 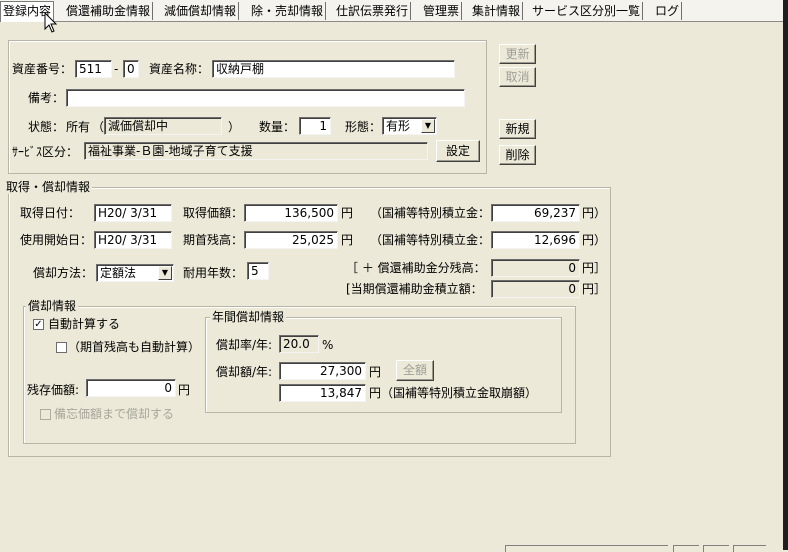 What do you see at coordinates (63, 273) in the screenshot?
I see `method-label: 償却方法：` at bounding box center [63, 273].